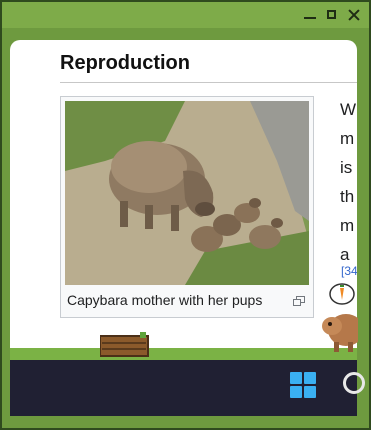 This screenshot has height=430, width=371. What do you see at coordinates (187, 388) in the screenshot?
I see `taskbar` at bounding box center [187, 388].